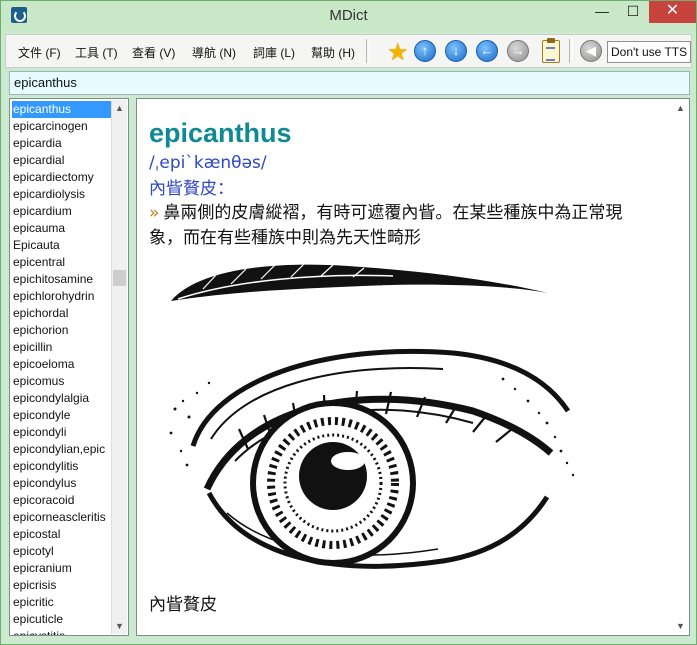 The image size is (697, 645). What do you see at coordinates (61, 466) in the screenshot?
I see `word-list-item: epicondylitis` at bounding box center [61, 466].